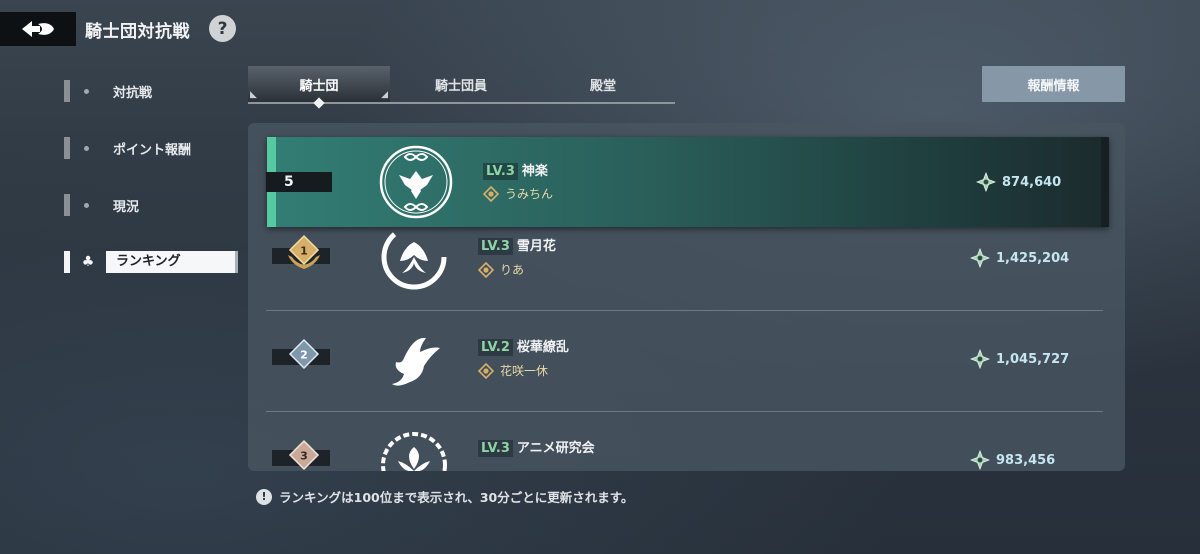  I want to click on clover-icon: ♣, so click(88, 262).